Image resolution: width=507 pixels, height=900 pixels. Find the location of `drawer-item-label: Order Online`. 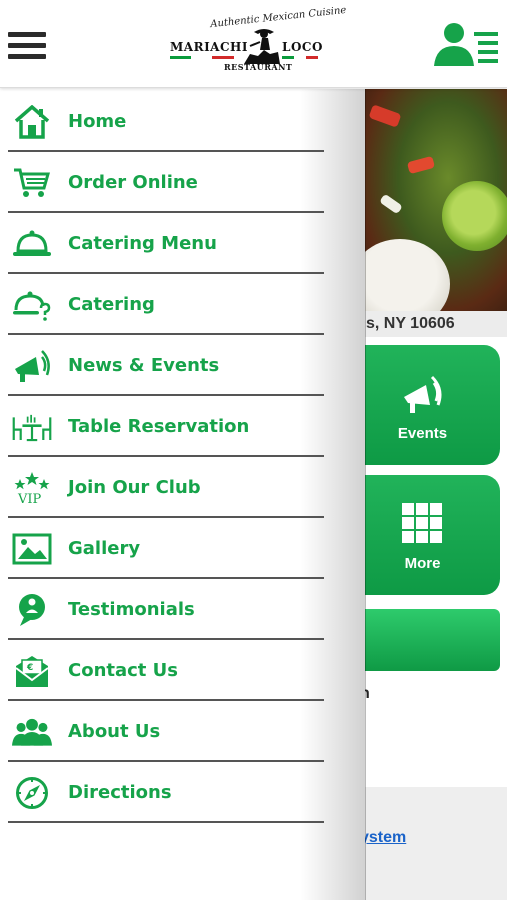

drawer-item-label: Order Online is located at coordinates (133, 182).